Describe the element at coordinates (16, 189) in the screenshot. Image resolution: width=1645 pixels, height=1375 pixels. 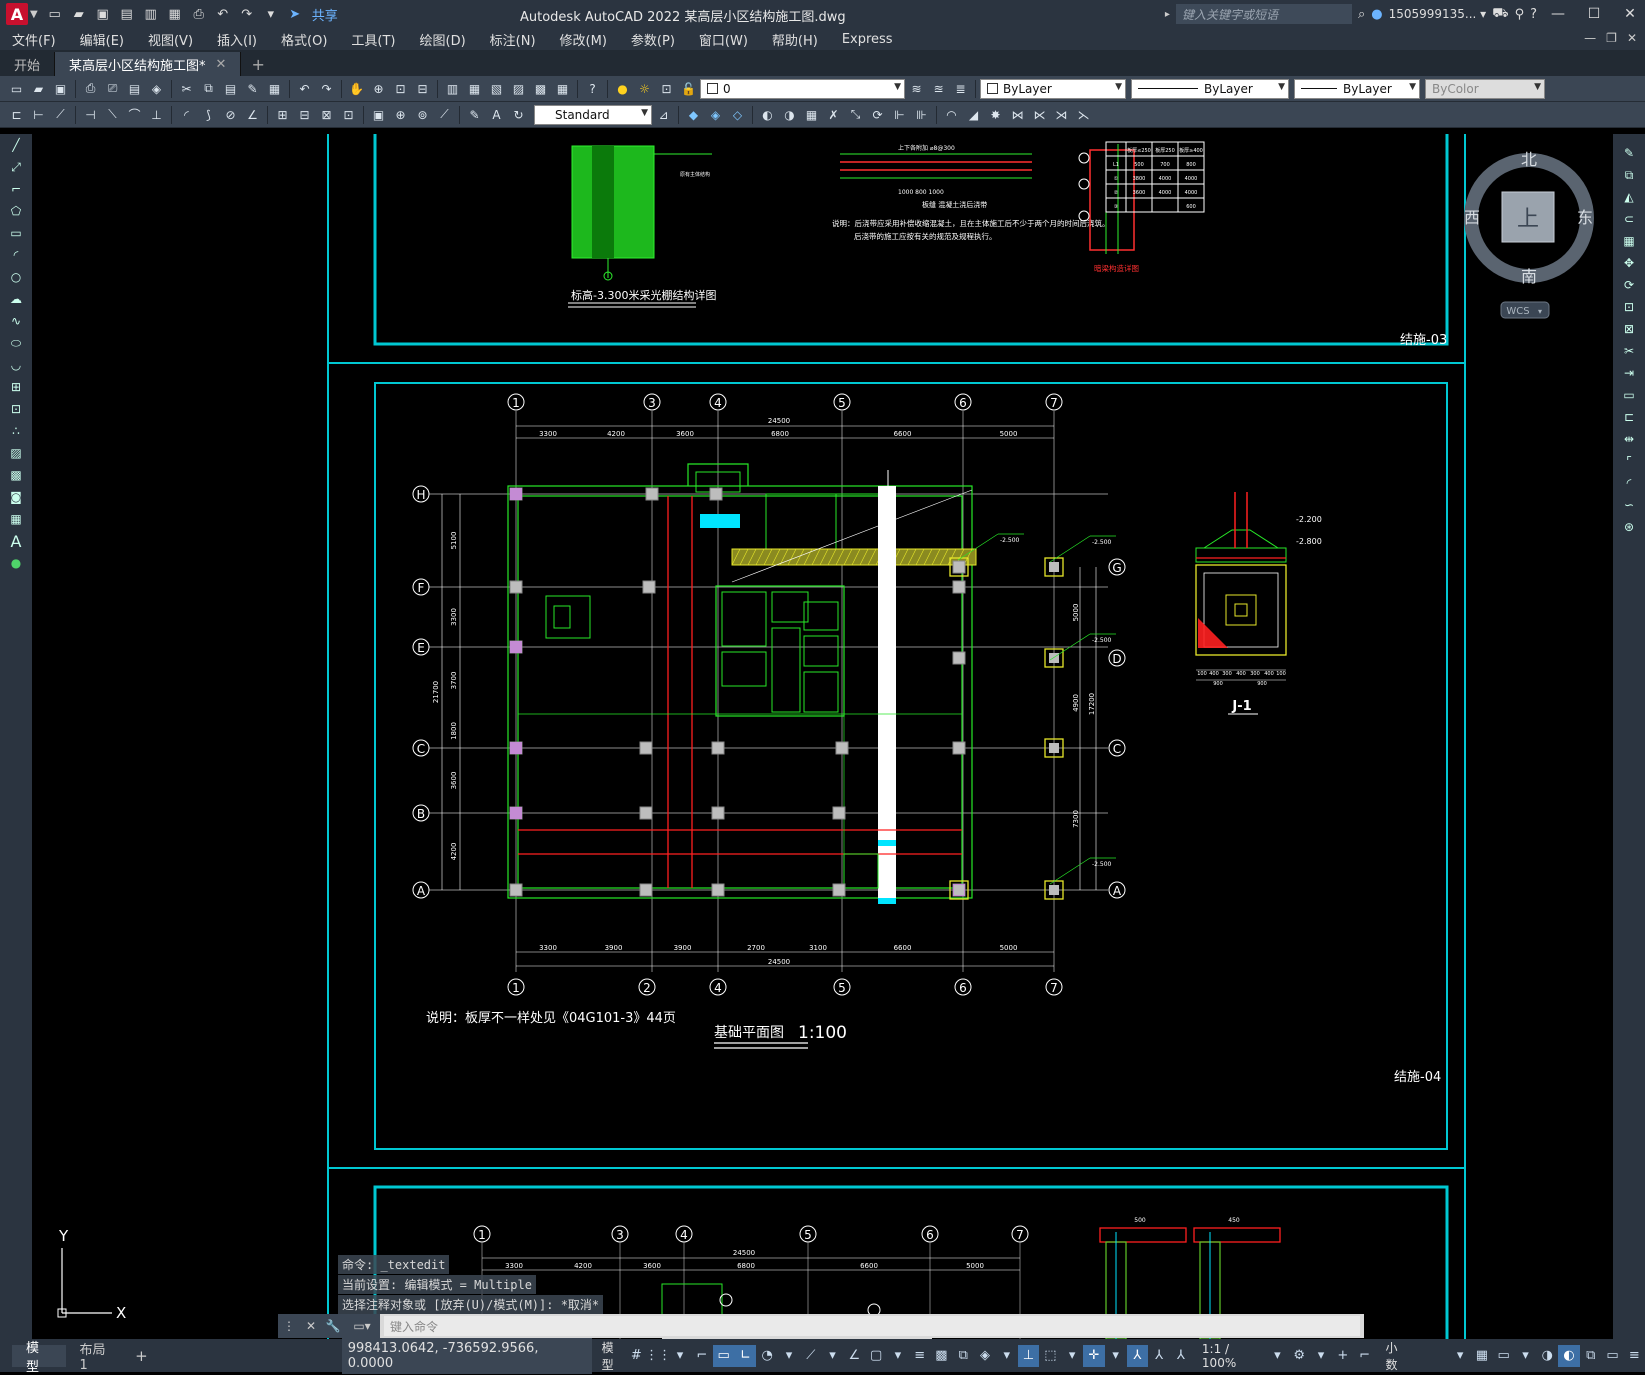
I see `polyline-icon: ⌐` at that location.